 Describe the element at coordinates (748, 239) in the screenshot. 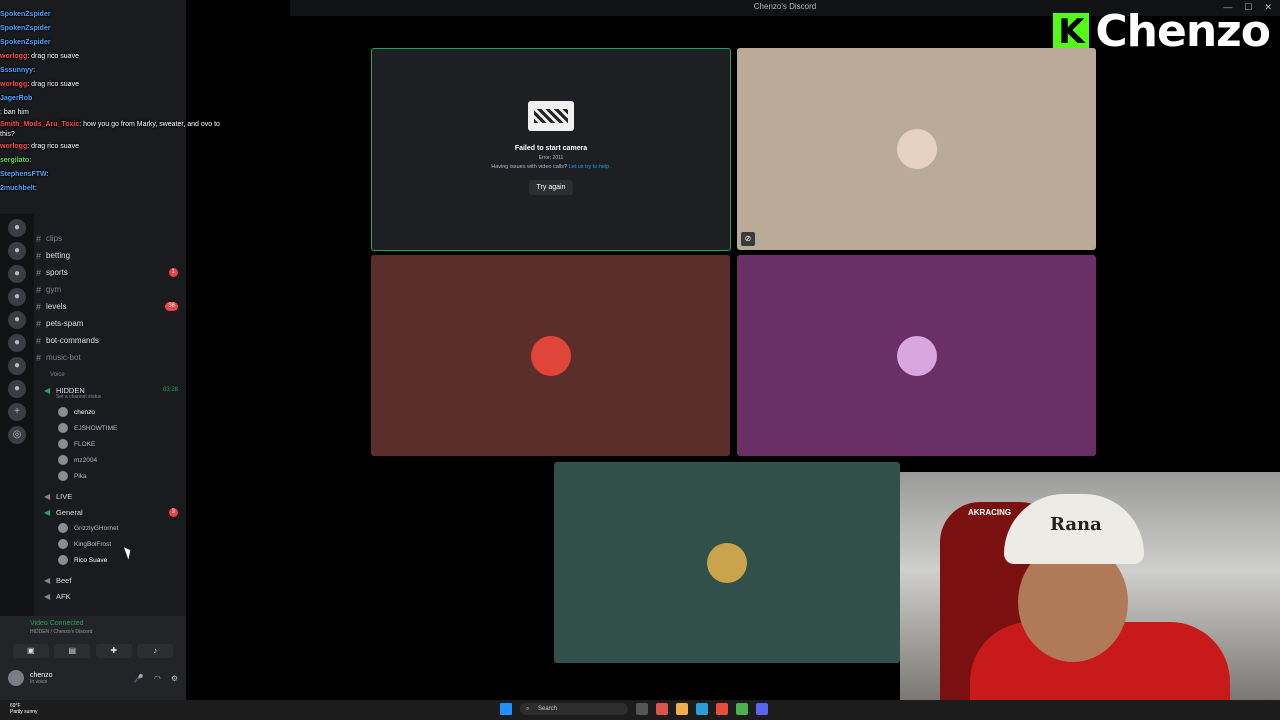

I see `muted-icon: ⊘` at that location.